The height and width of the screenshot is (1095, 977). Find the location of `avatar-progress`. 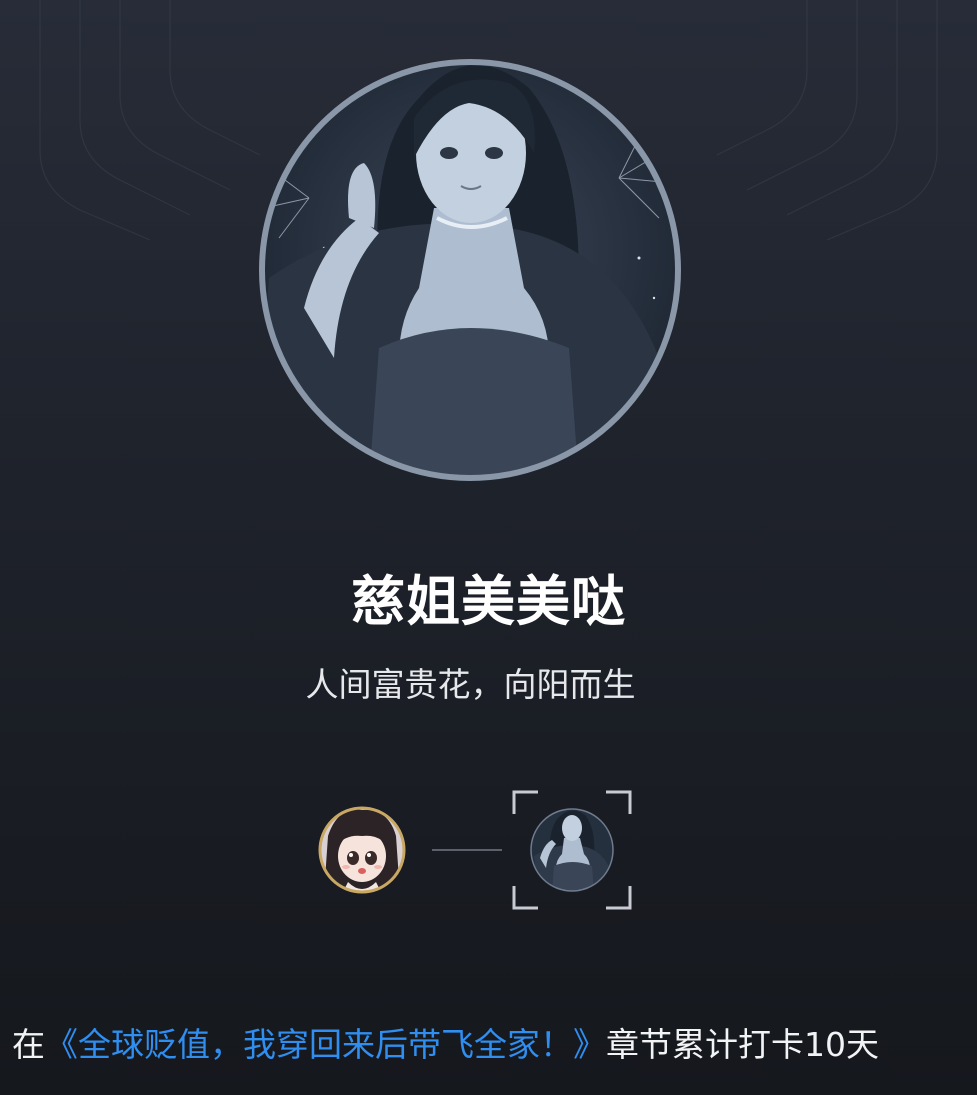

avatar-progress is located at coordinates (488, 850).